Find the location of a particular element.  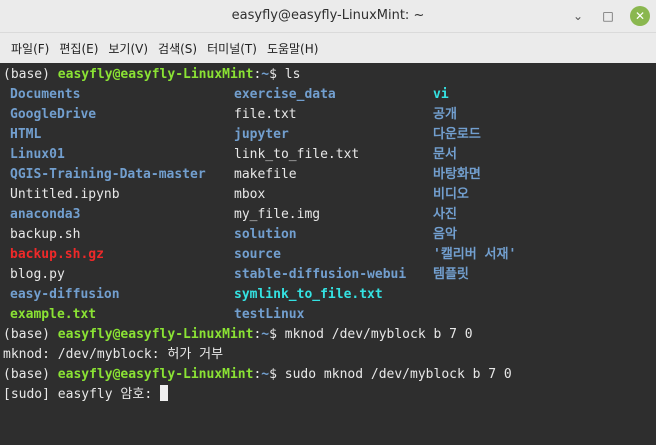

minimize-icon: ⌄ is located at coordinates (578, 16).